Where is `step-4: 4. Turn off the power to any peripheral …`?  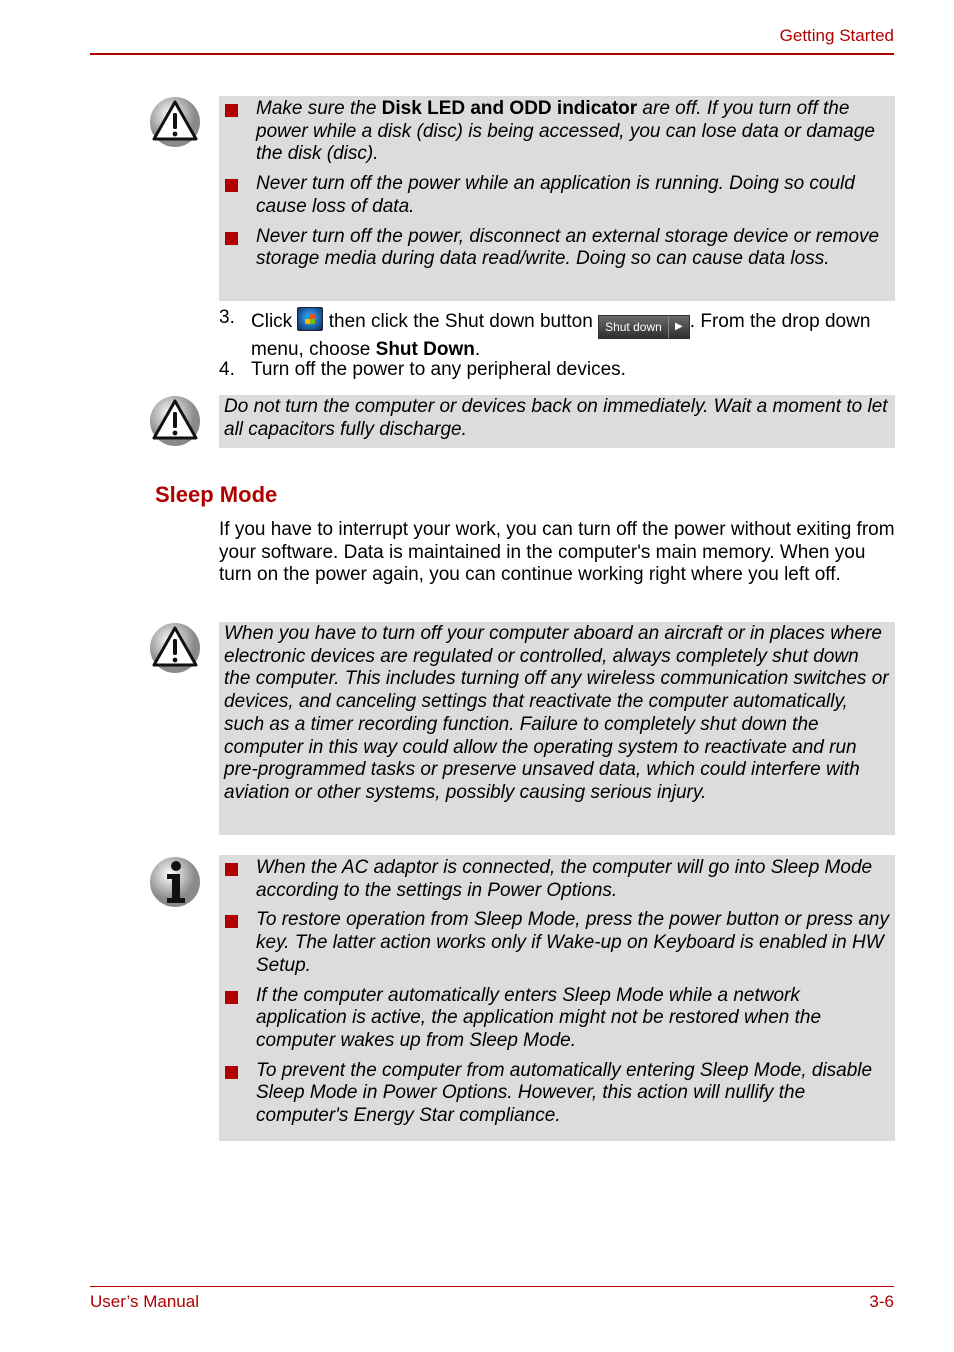
step-4: 4. Turn off the power to any peripheral … is located at coordinates (422, 369).